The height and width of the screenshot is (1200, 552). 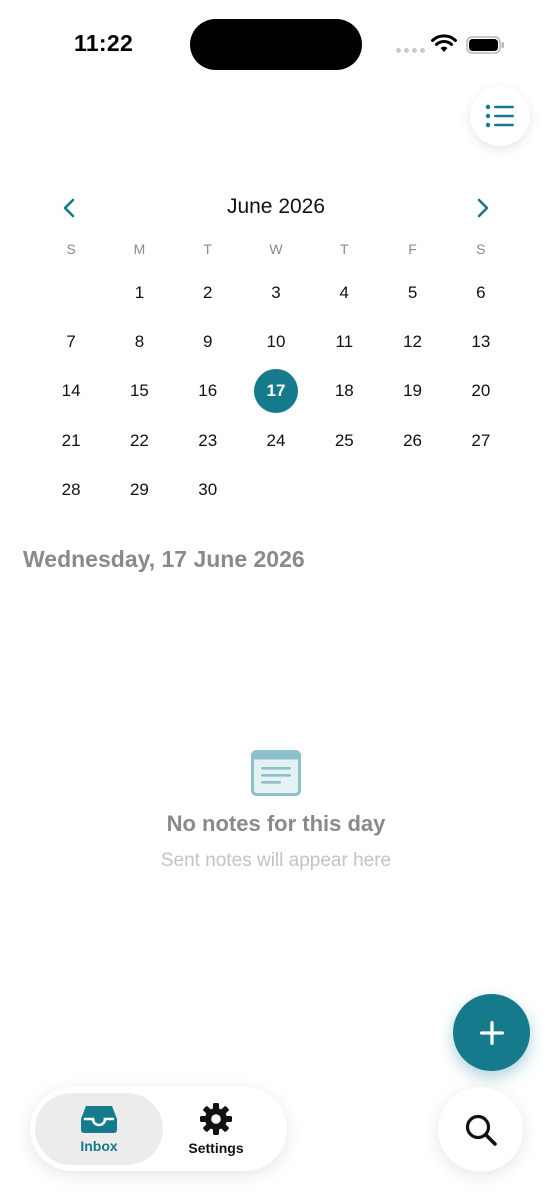 I want to click on empty-state-title: No notes for this day, so click(x=276, y=823).